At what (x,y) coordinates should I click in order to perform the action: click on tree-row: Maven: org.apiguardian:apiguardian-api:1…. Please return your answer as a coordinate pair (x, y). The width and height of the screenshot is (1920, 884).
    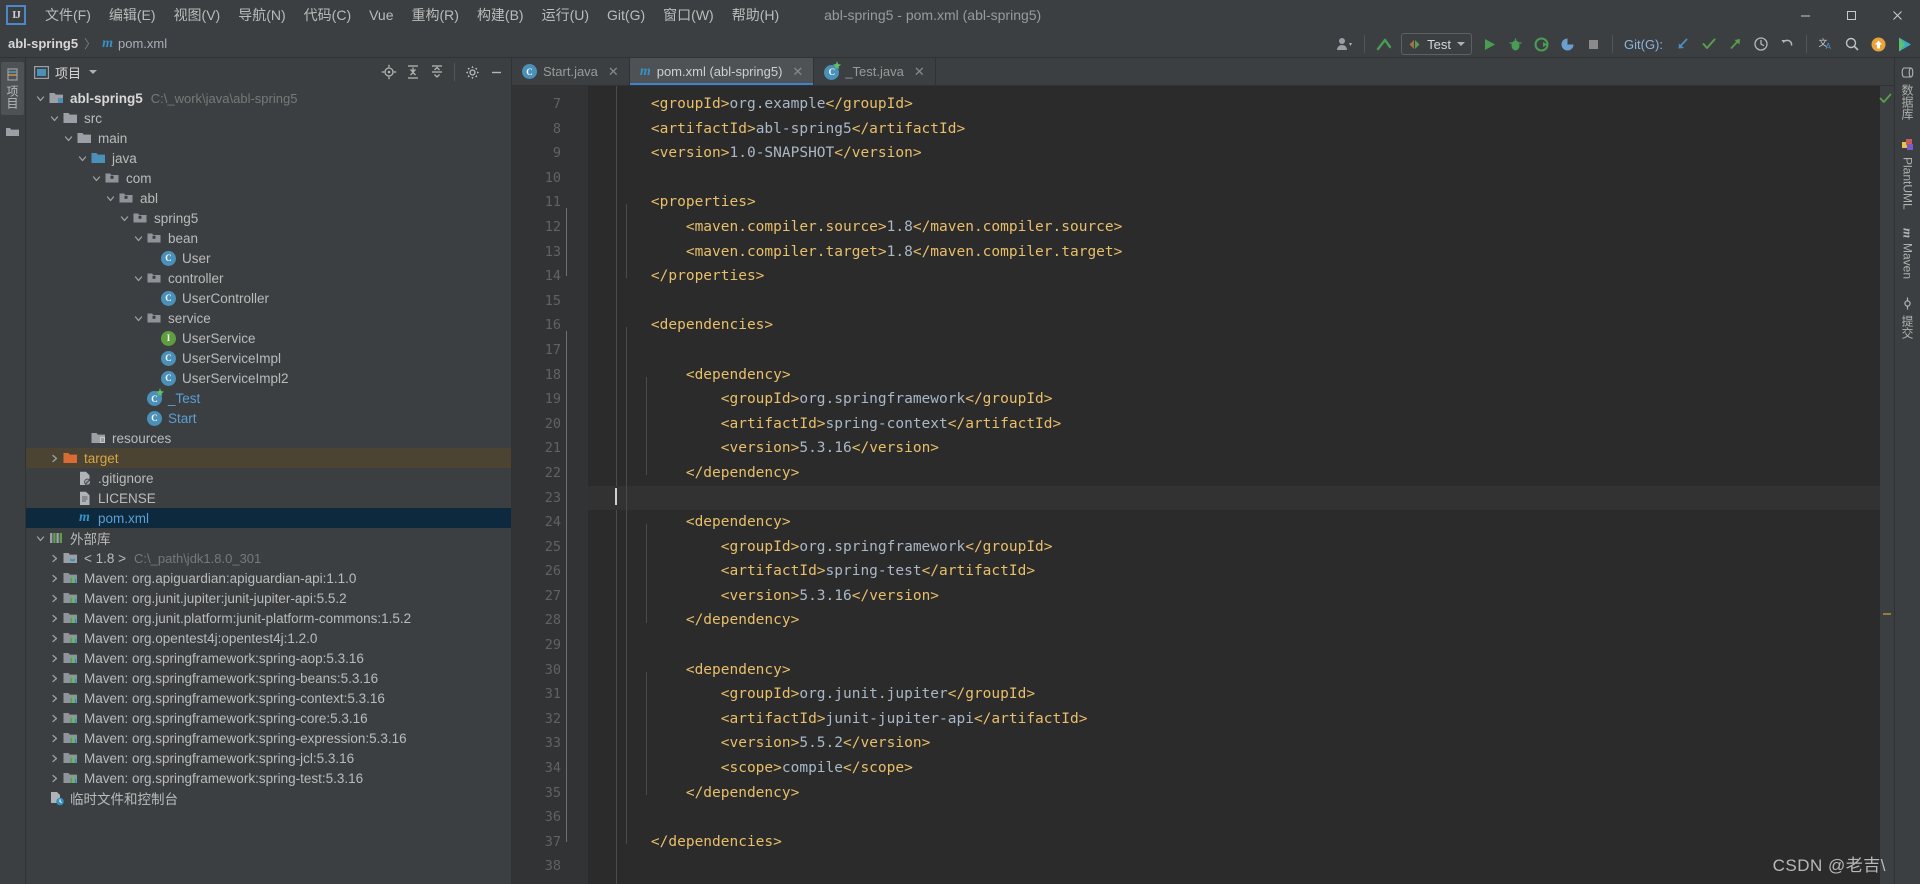
    Looking at the image, I should click on (268, 578).